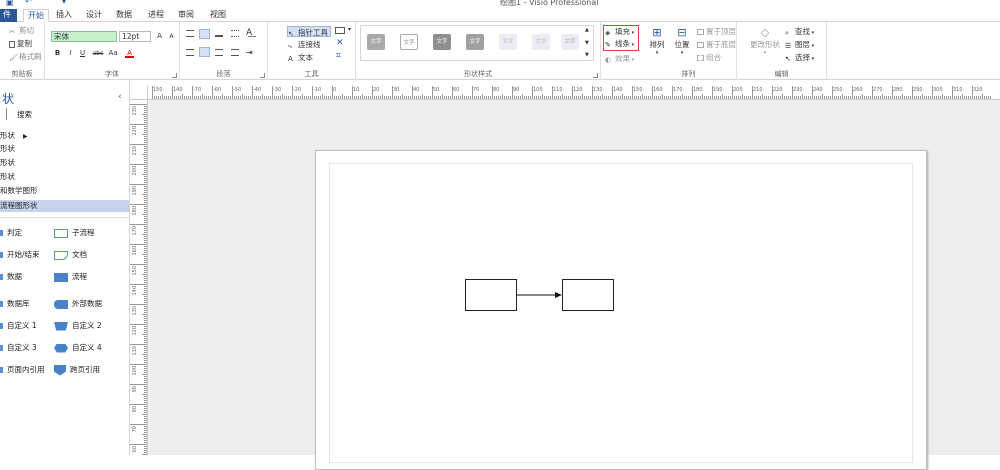 This screenshot has width=1000, height=470. I want to click on tab-data: 数据, so click(124, 15).